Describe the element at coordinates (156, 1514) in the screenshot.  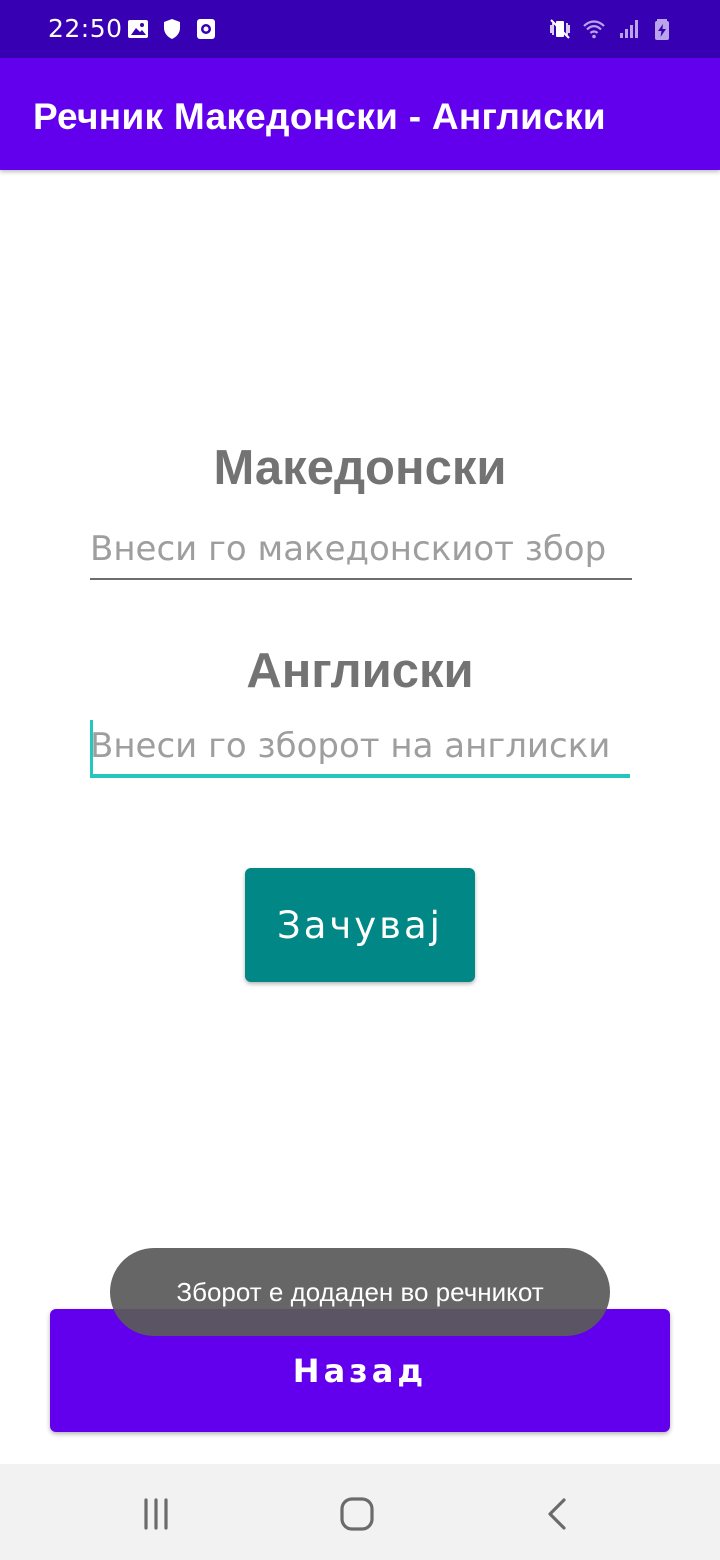
I see `recents-icon` at that location.